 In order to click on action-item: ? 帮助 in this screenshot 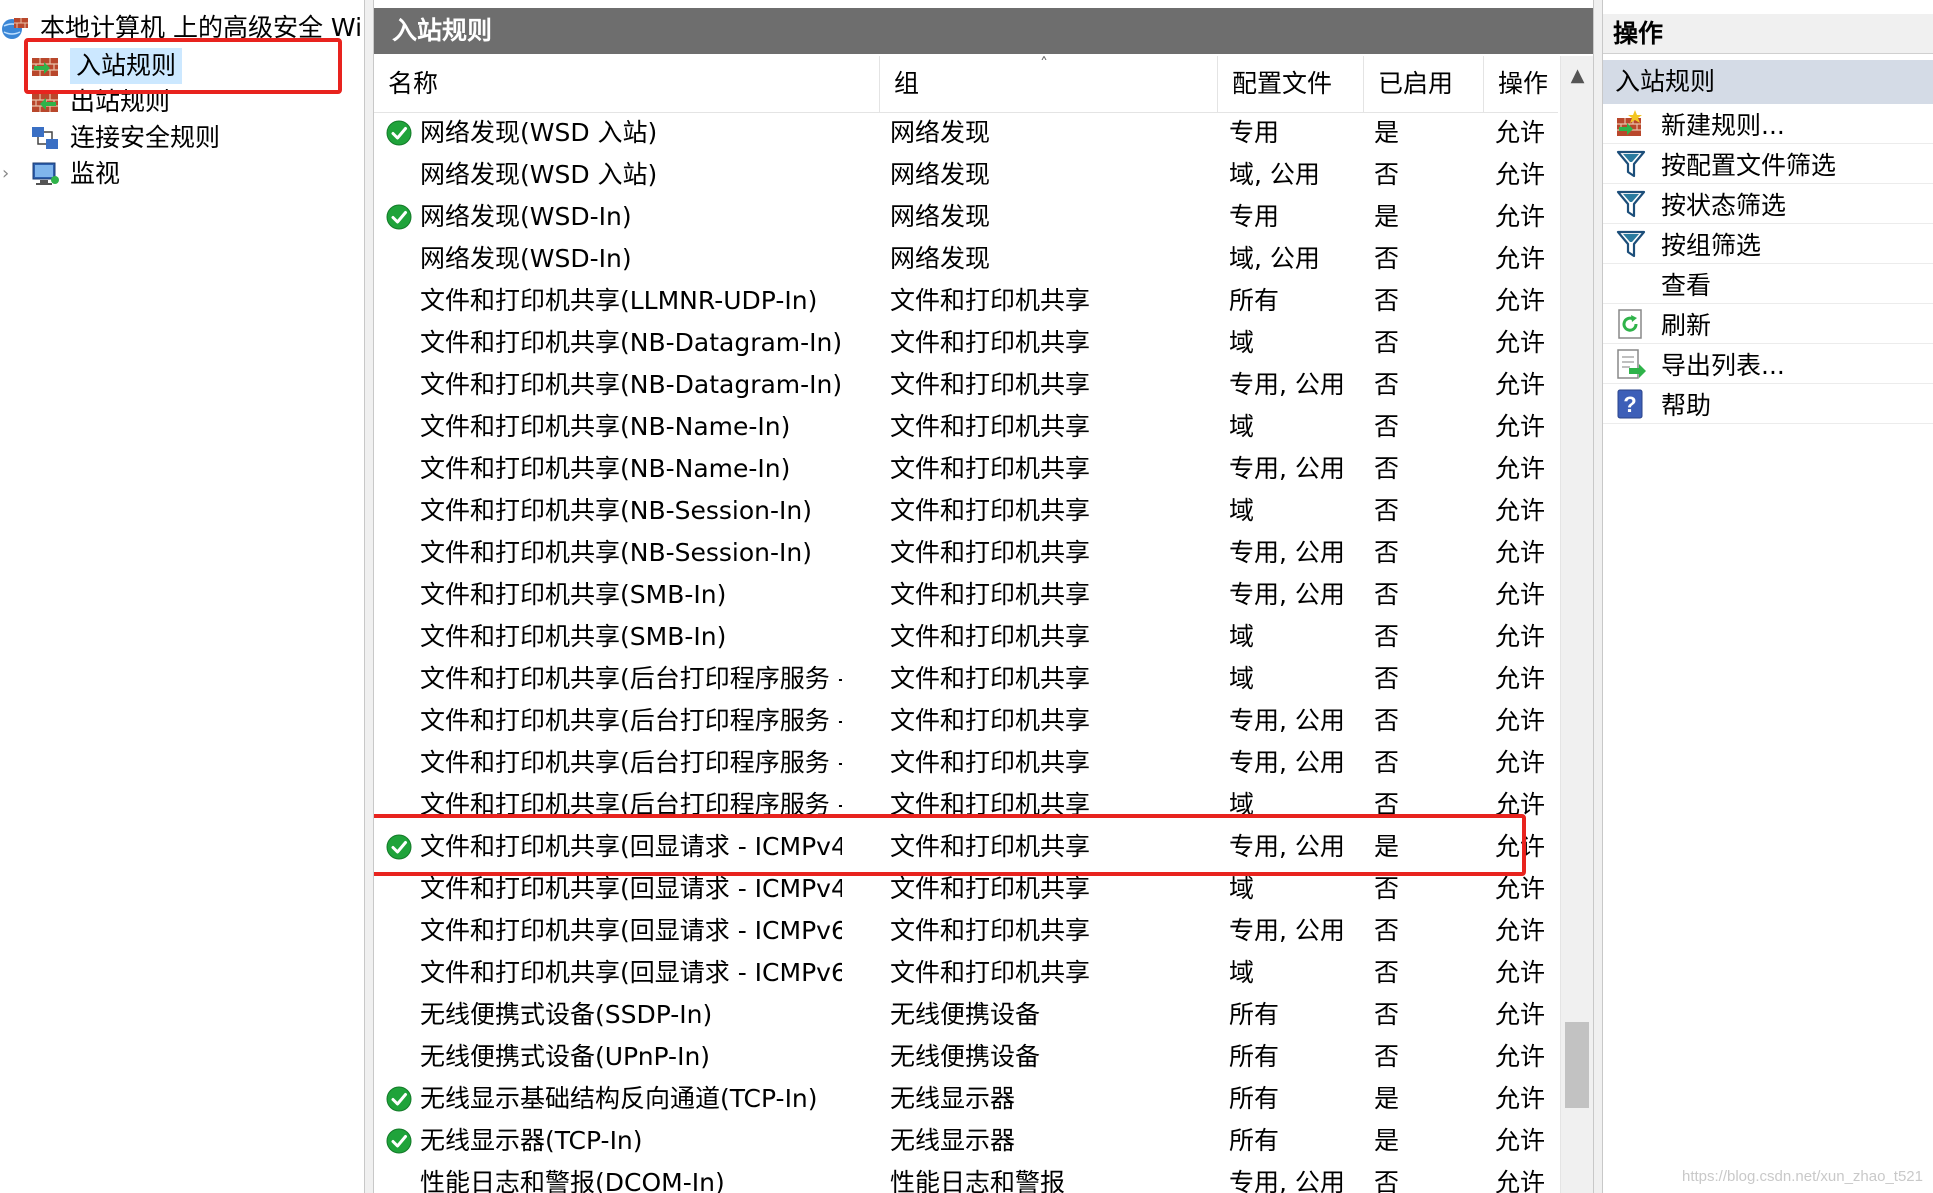, I will do `click(1768, 404)`.